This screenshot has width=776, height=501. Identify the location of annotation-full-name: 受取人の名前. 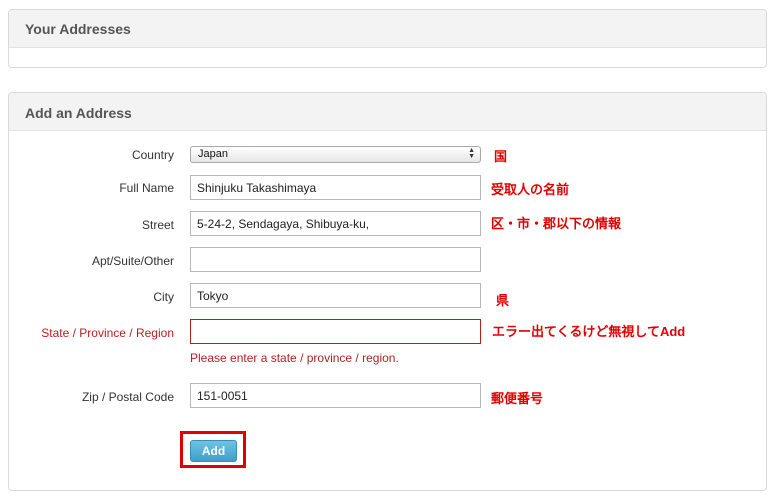
(530, 189).